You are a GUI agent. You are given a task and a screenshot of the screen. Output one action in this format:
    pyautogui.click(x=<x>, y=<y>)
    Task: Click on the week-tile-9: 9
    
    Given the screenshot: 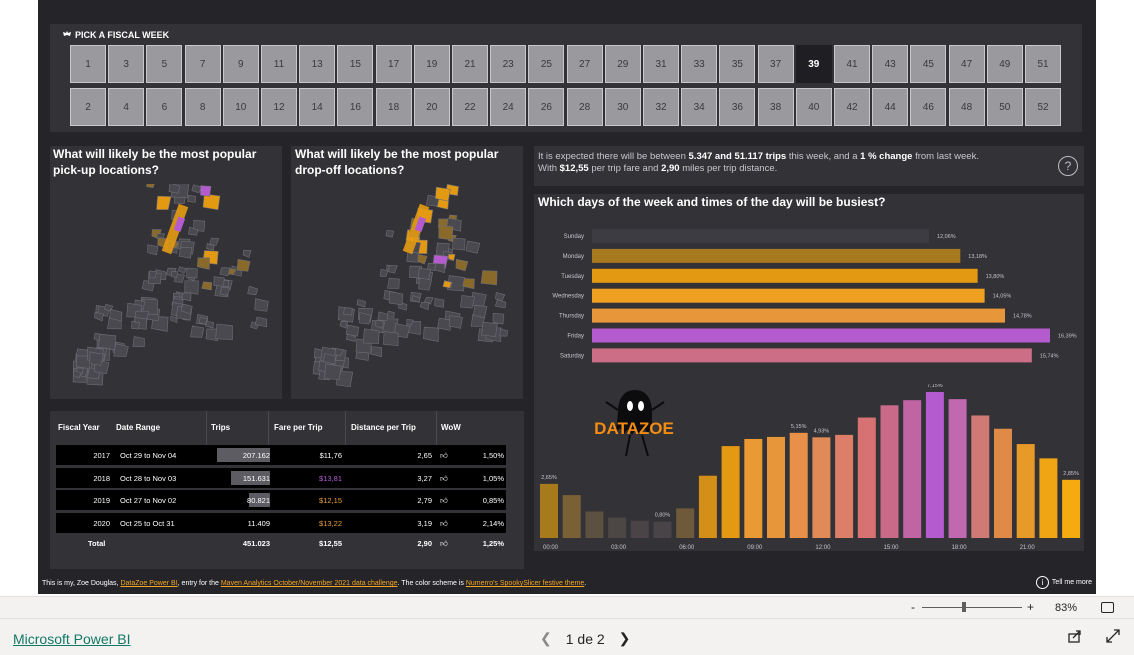 What is the action you would take?
    pyautogui.click(x=240, y=64)
    